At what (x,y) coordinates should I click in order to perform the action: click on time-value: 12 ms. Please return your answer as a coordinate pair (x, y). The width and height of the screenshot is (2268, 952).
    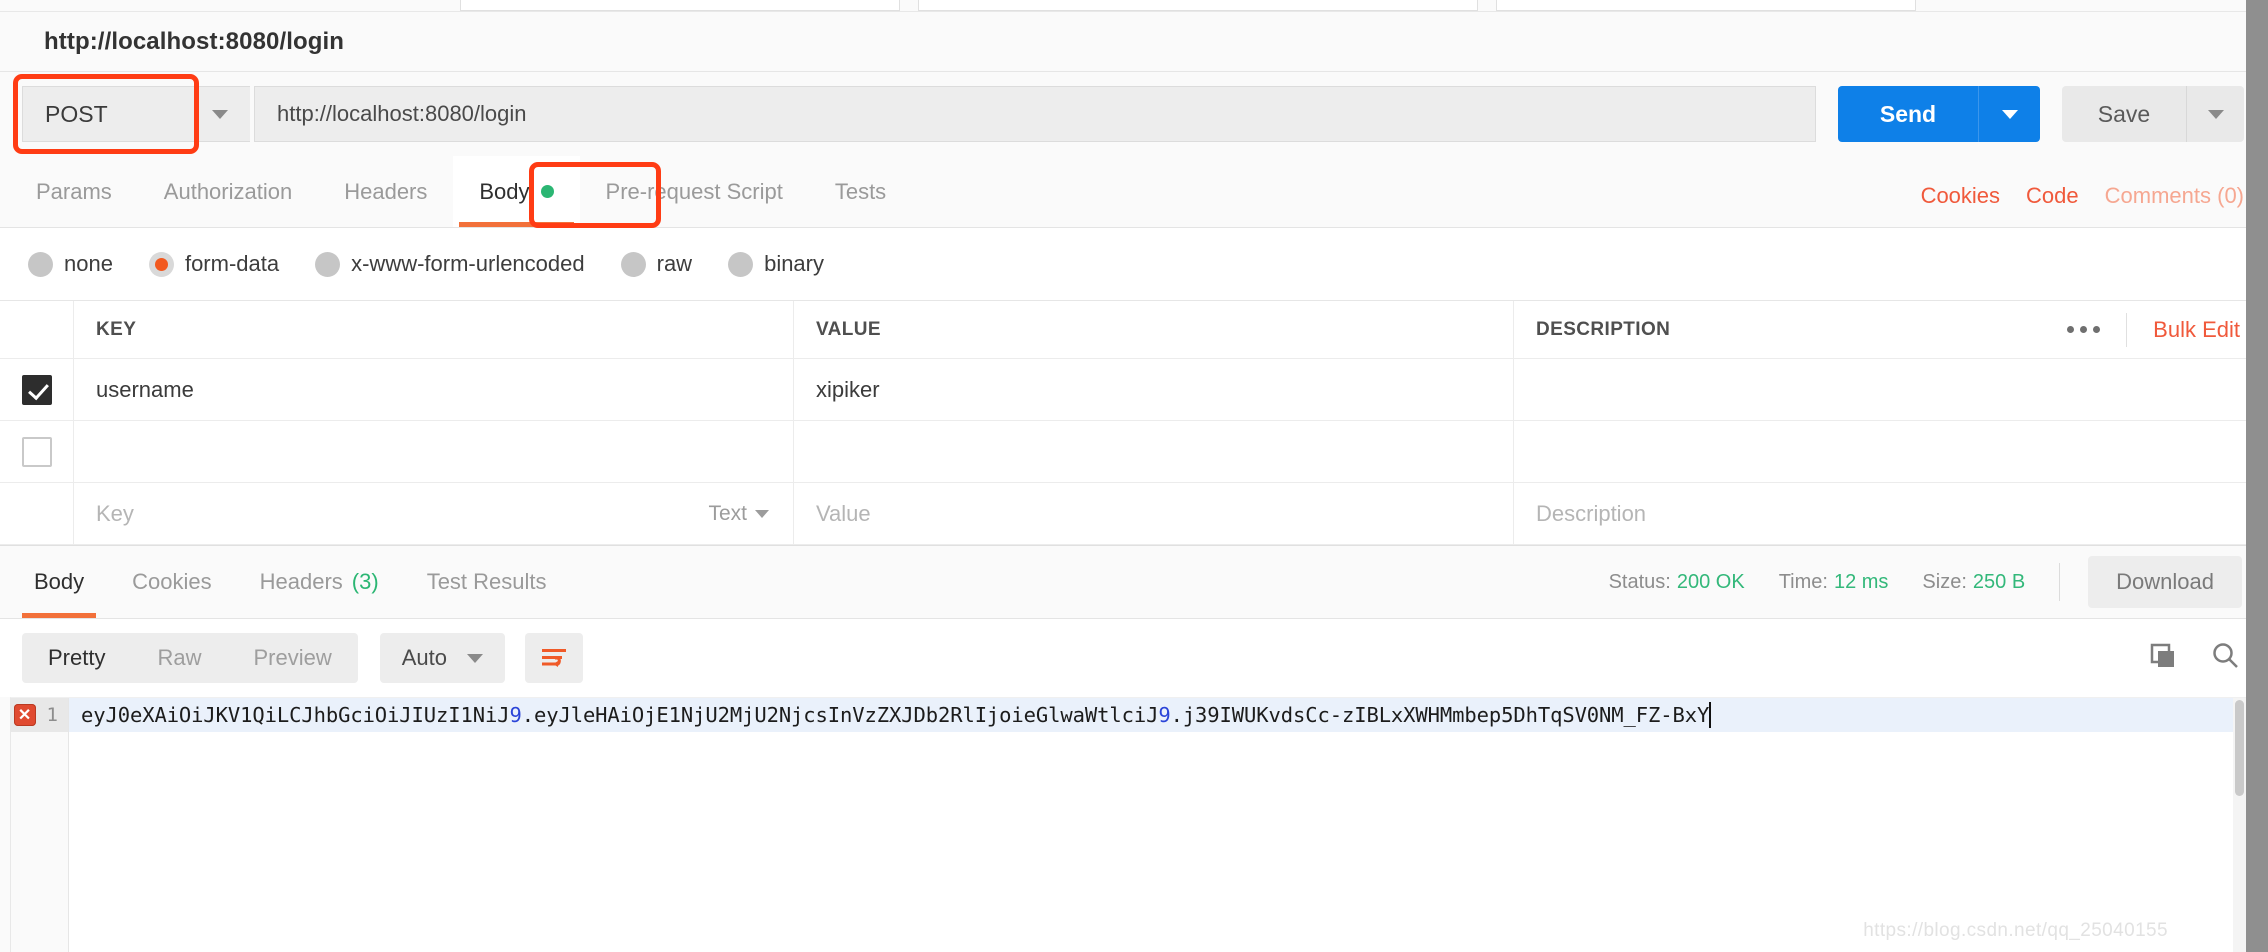
    Looking at the image, I should click on (1861, 581).